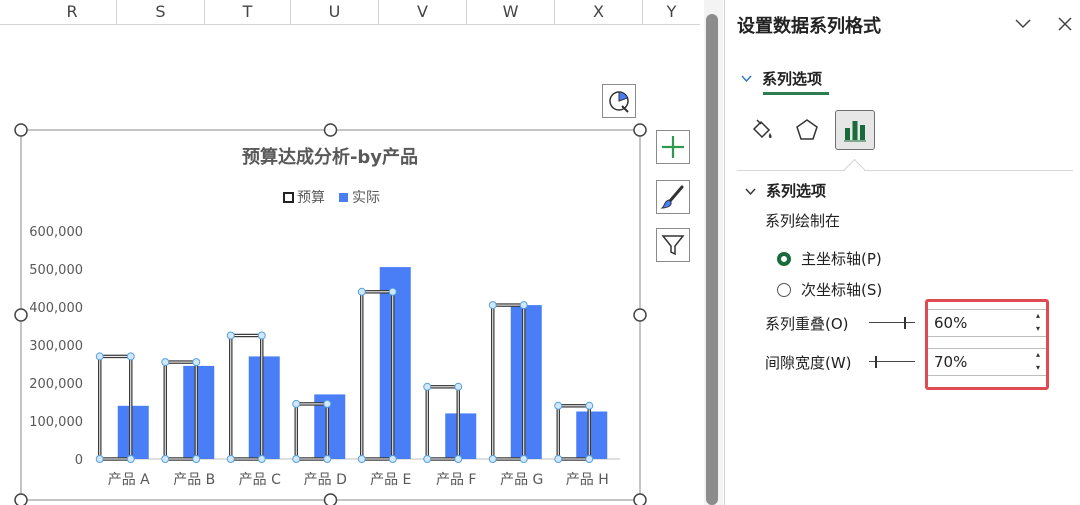 This screenshot has height=505, width=1080. I want to click on highlight-annotation-box, so click(987, 344).